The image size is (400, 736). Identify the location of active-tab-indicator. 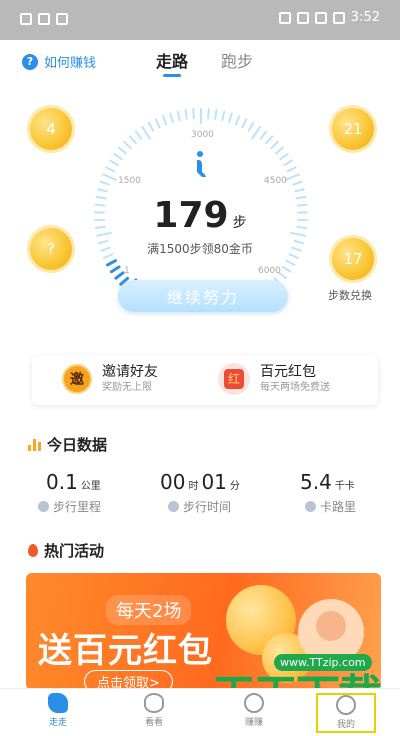
(172, 75).